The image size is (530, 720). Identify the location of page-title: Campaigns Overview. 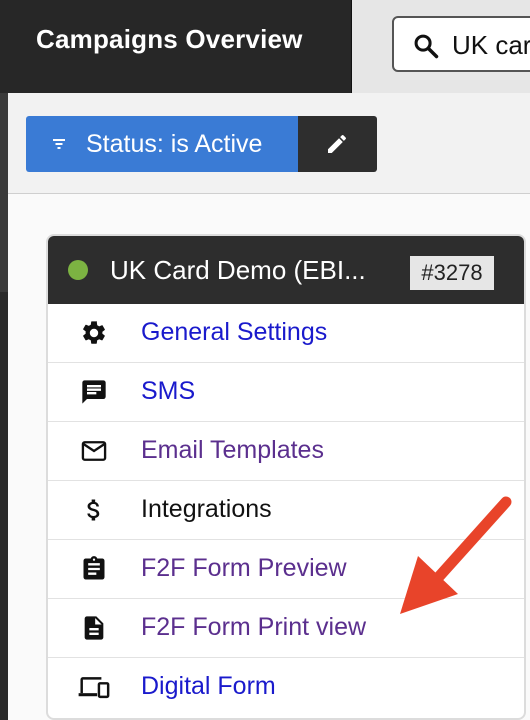
(169, 39).